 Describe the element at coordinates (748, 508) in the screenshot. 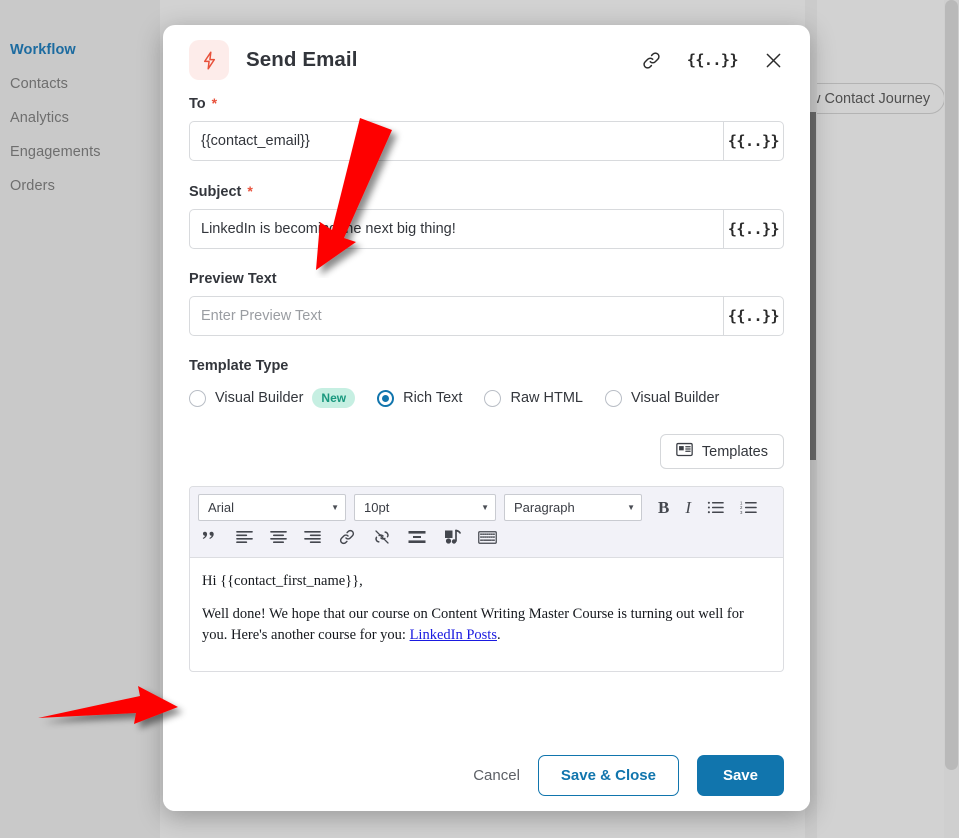

I see `numbered-list-icon: 1 2 3` at that location.